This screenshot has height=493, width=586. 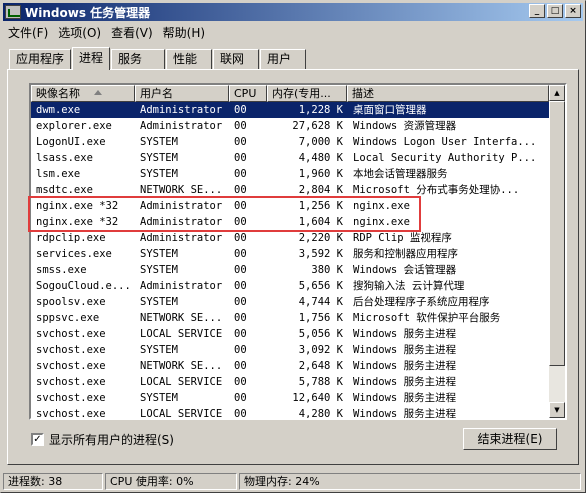 I want to click on show-all-users-option: ✓ 显示所有用户的进程(S), so click(x=102, y=439).